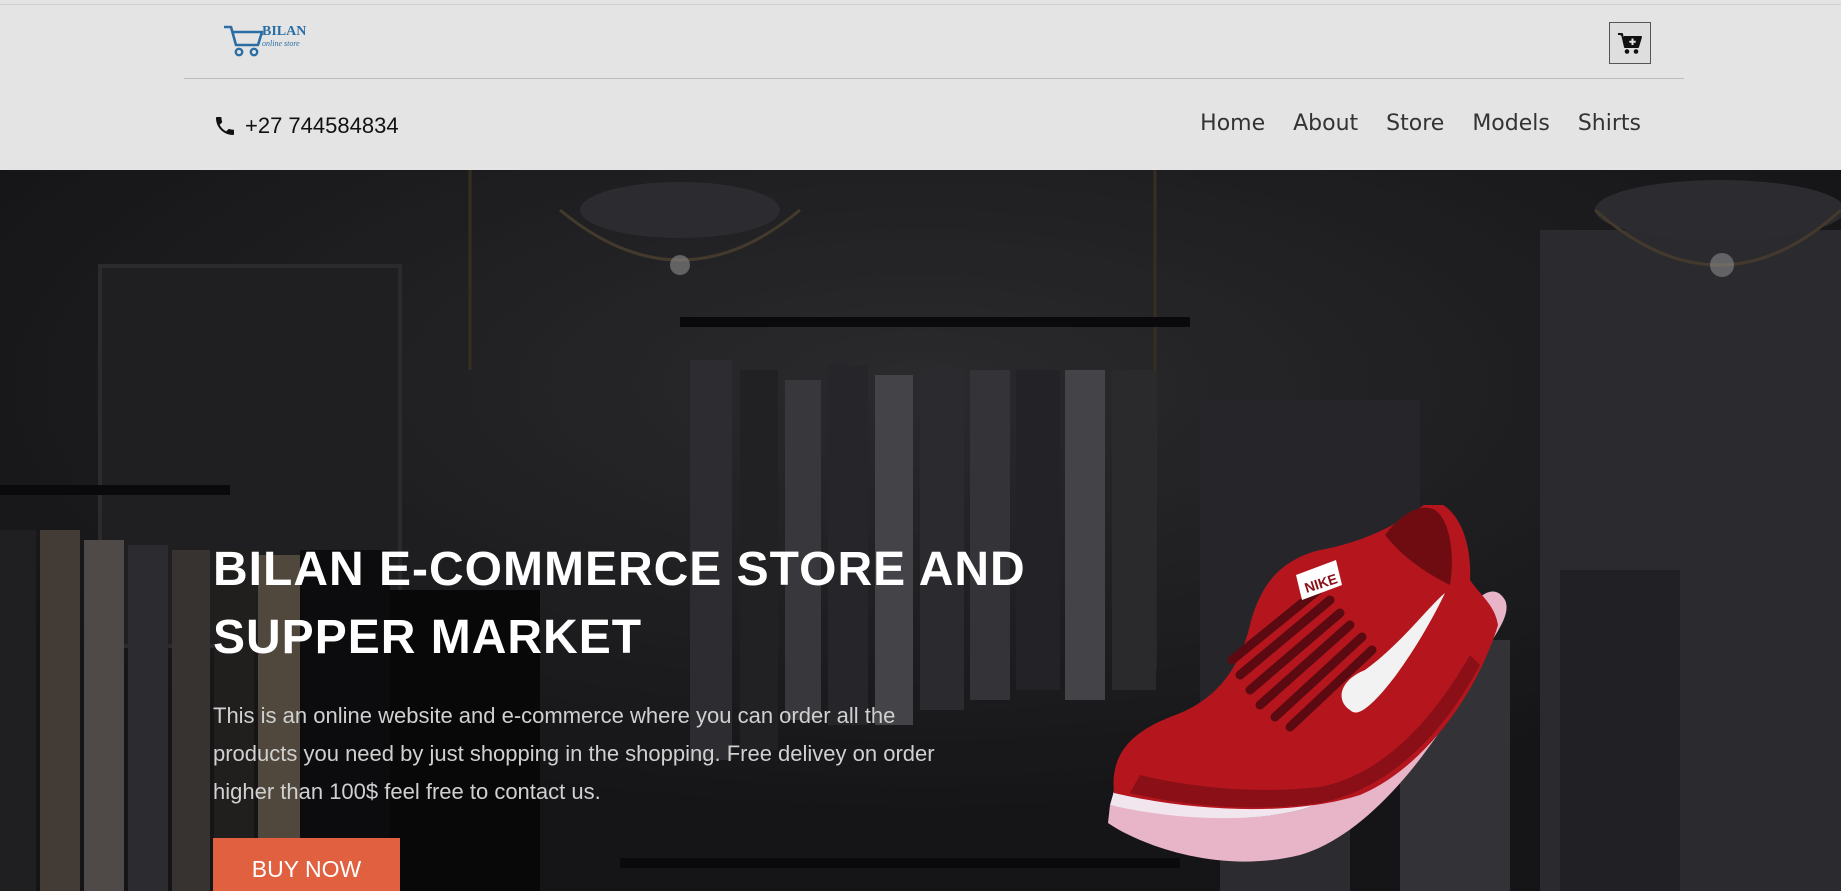  I want to click on phone-contact: +27 744584834, so click(306, 126).